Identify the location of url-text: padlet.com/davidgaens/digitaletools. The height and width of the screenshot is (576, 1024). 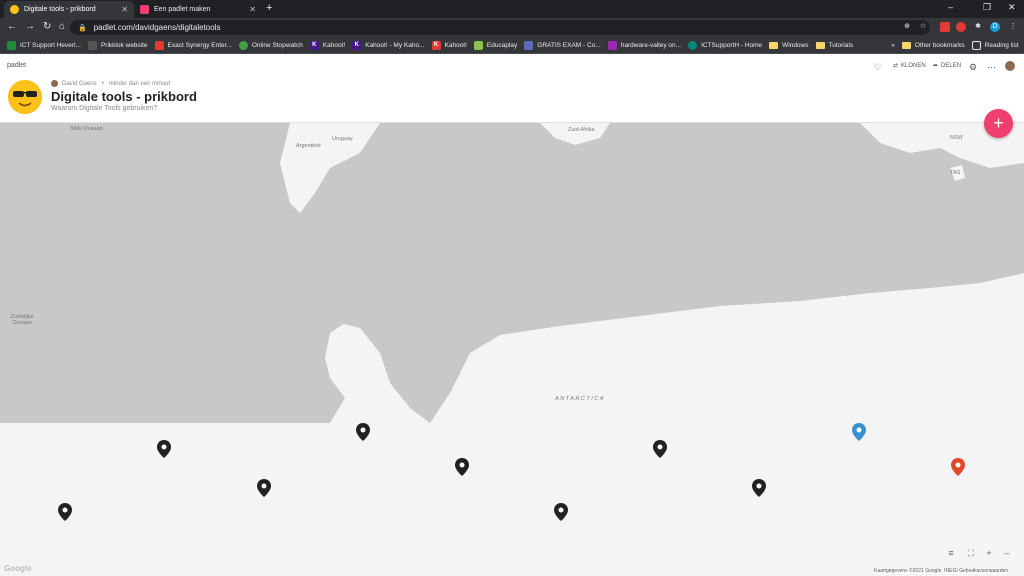
(157, 27).